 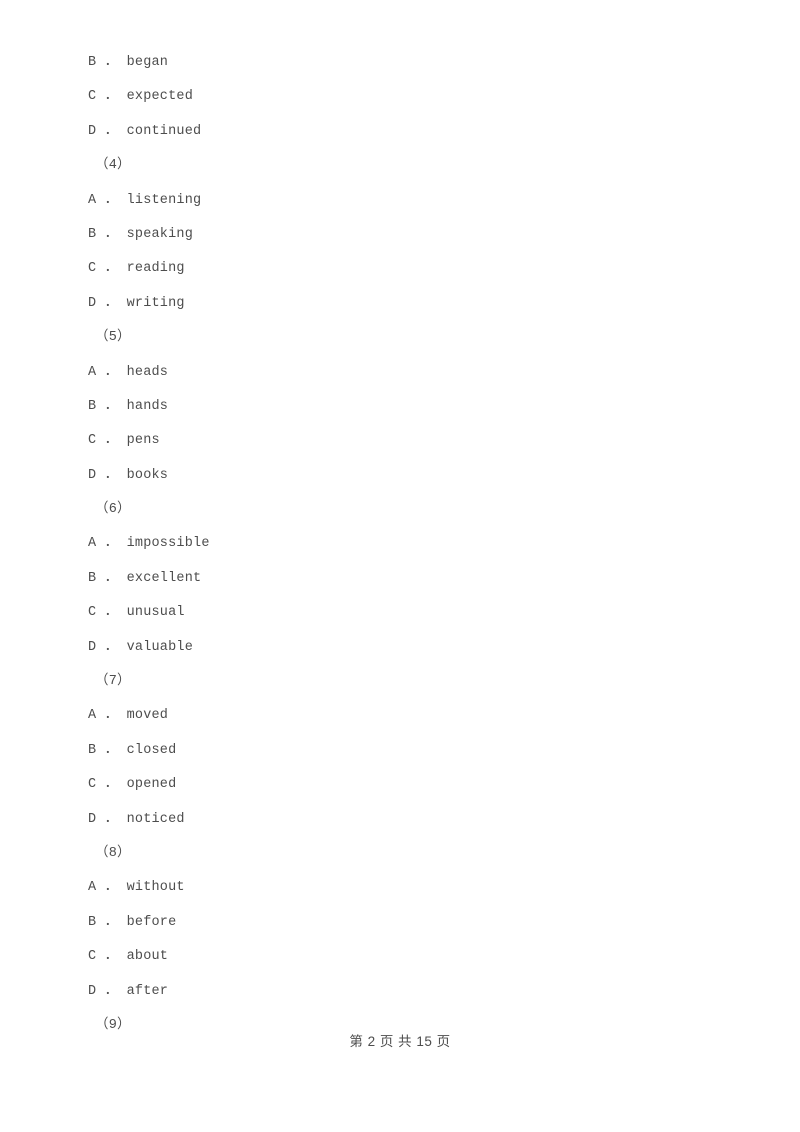 What do you see at coordinates (132, 750) in the screenshot?
I see `answer-option: B ． closed` at bounding box center [132, 750].